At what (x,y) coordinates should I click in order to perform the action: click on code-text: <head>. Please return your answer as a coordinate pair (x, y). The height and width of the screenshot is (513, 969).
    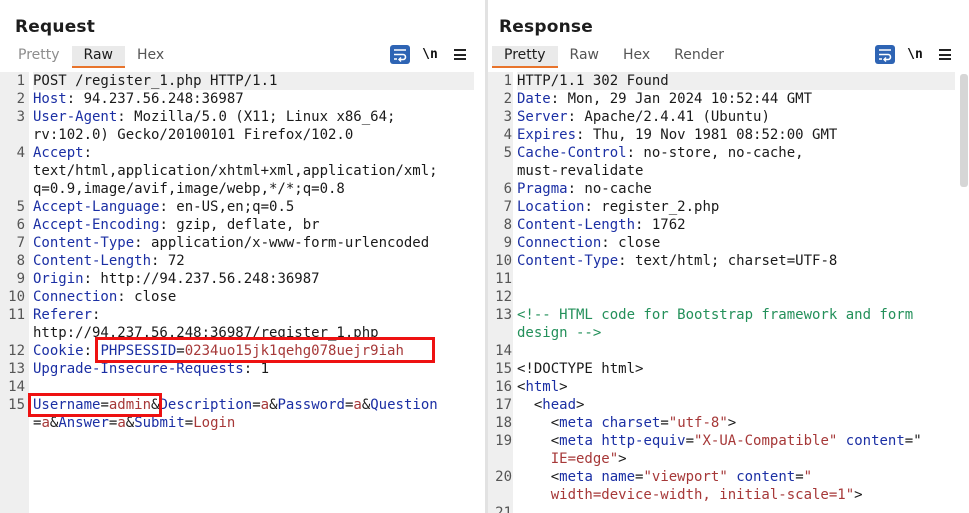
    Looking at the image, I should click on (551, 405).